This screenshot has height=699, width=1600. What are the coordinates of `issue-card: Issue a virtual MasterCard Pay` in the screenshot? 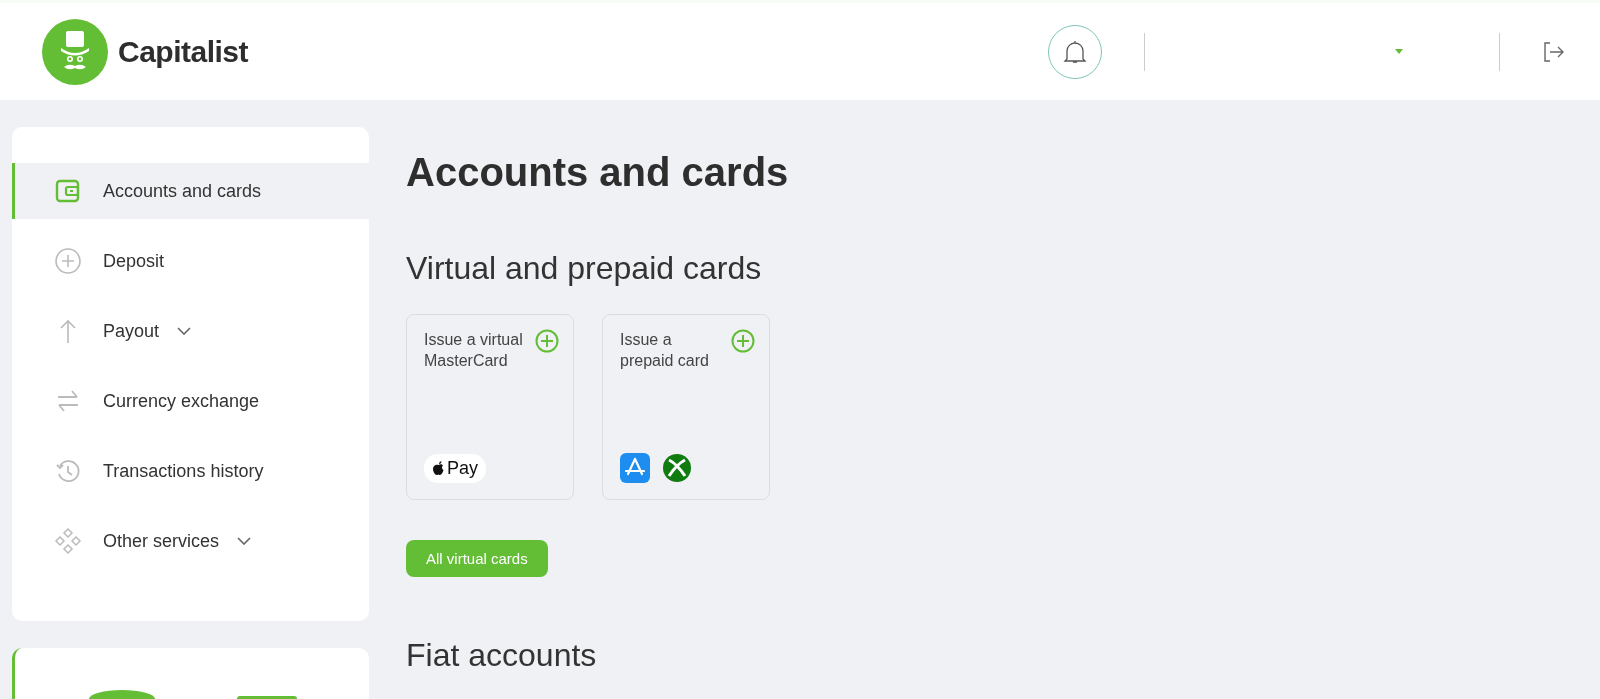 It's located at (490, 407).